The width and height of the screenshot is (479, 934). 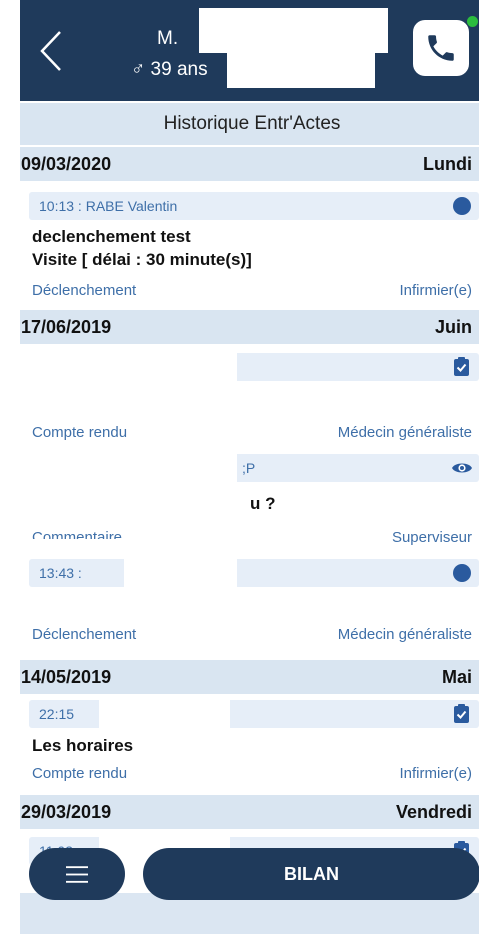 I want to click on call-button, so click(x=441, y=48).